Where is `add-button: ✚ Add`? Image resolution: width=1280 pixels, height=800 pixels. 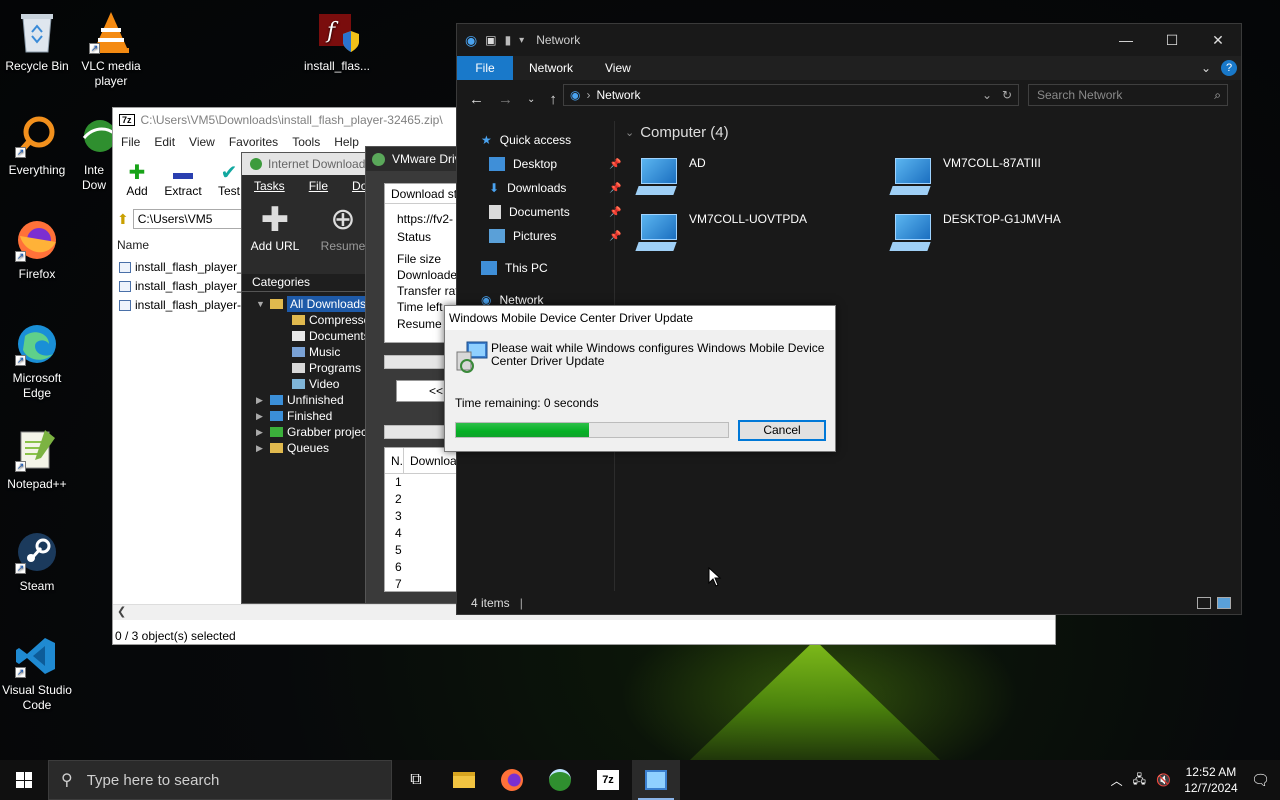
add-button: ✚ Add is located at coordinates (137, 180).